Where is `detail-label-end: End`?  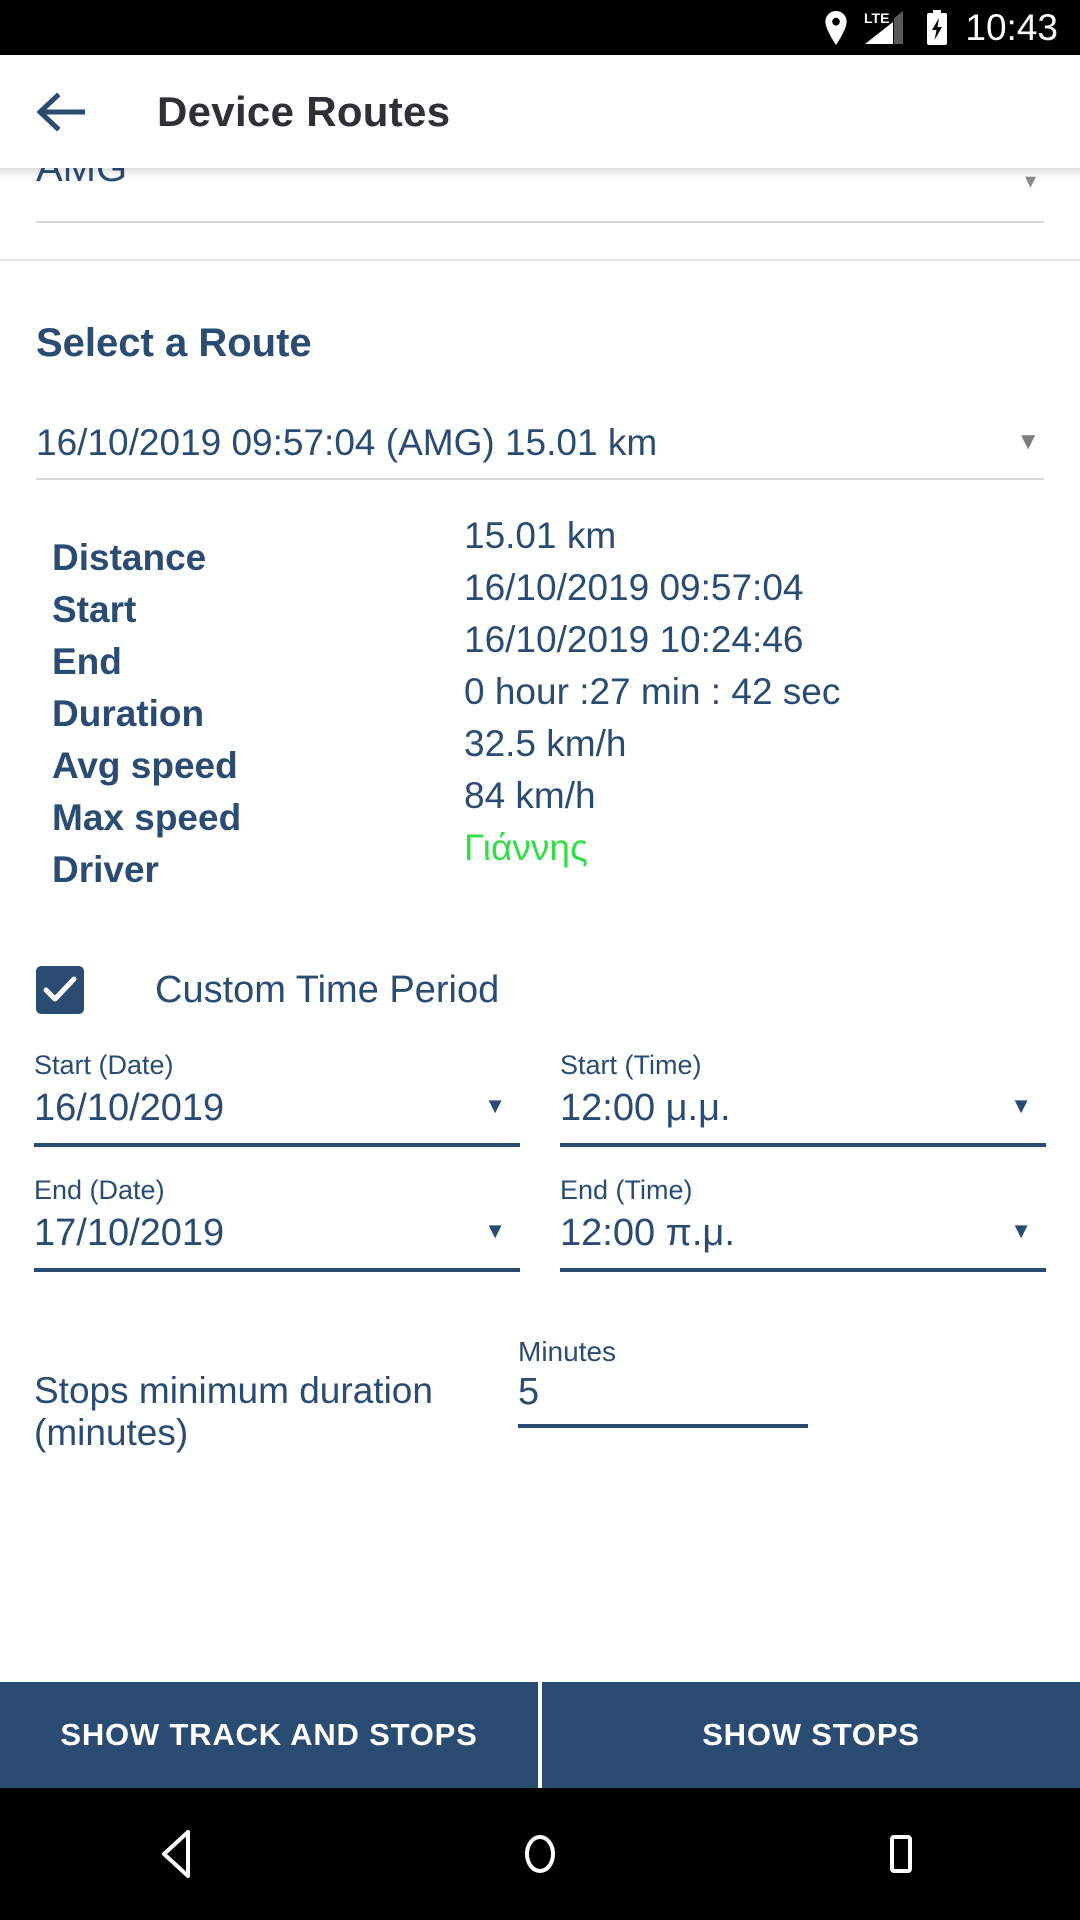
detail-label-end: End is located at coordinates (87, 661).